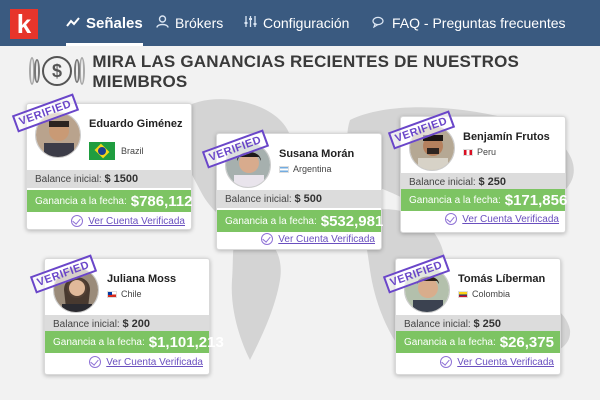 The height and width of the screenshot is (400, 600). I want to click on nav-label-brokers: Brókers, so click(199, 23).